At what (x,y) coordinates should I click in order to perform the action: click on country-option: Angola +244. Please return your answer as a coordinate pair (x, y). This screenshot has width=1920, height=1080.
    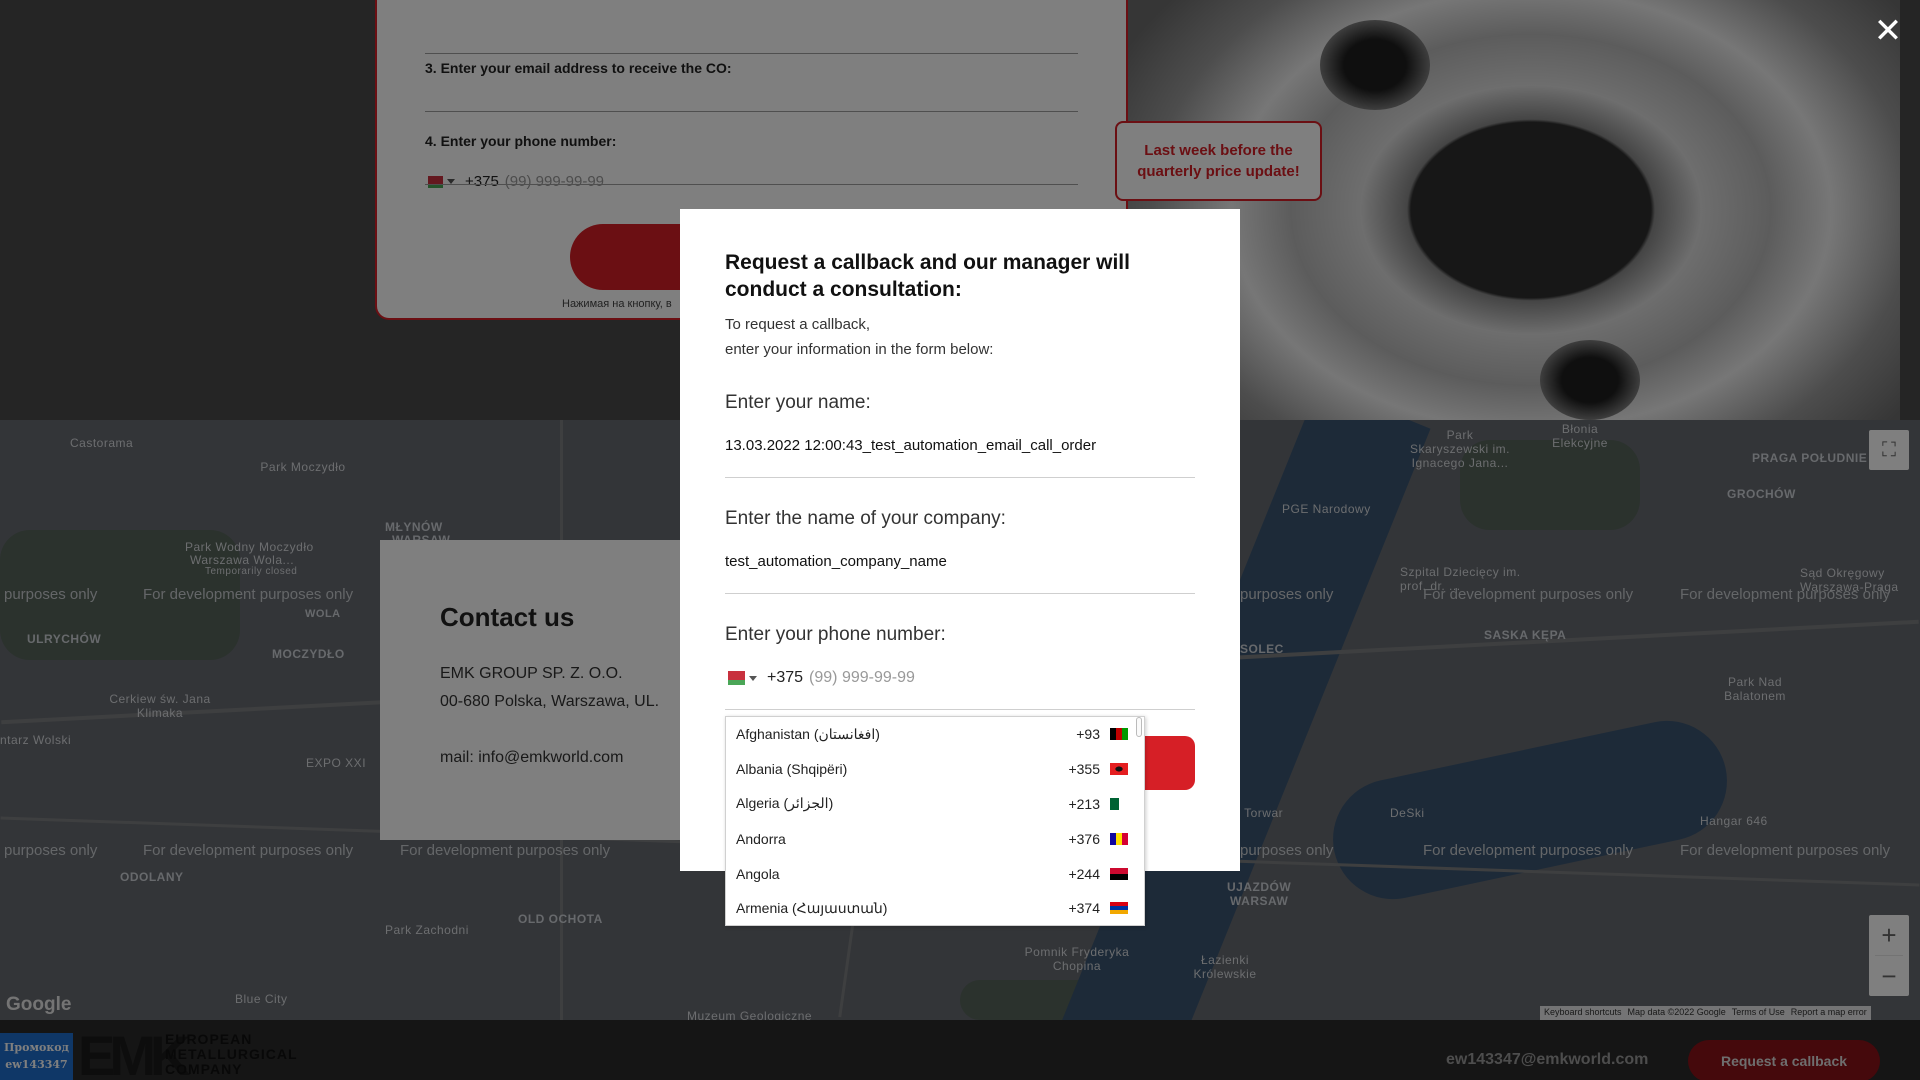
    Looking at the image, I should click on (935, 873).